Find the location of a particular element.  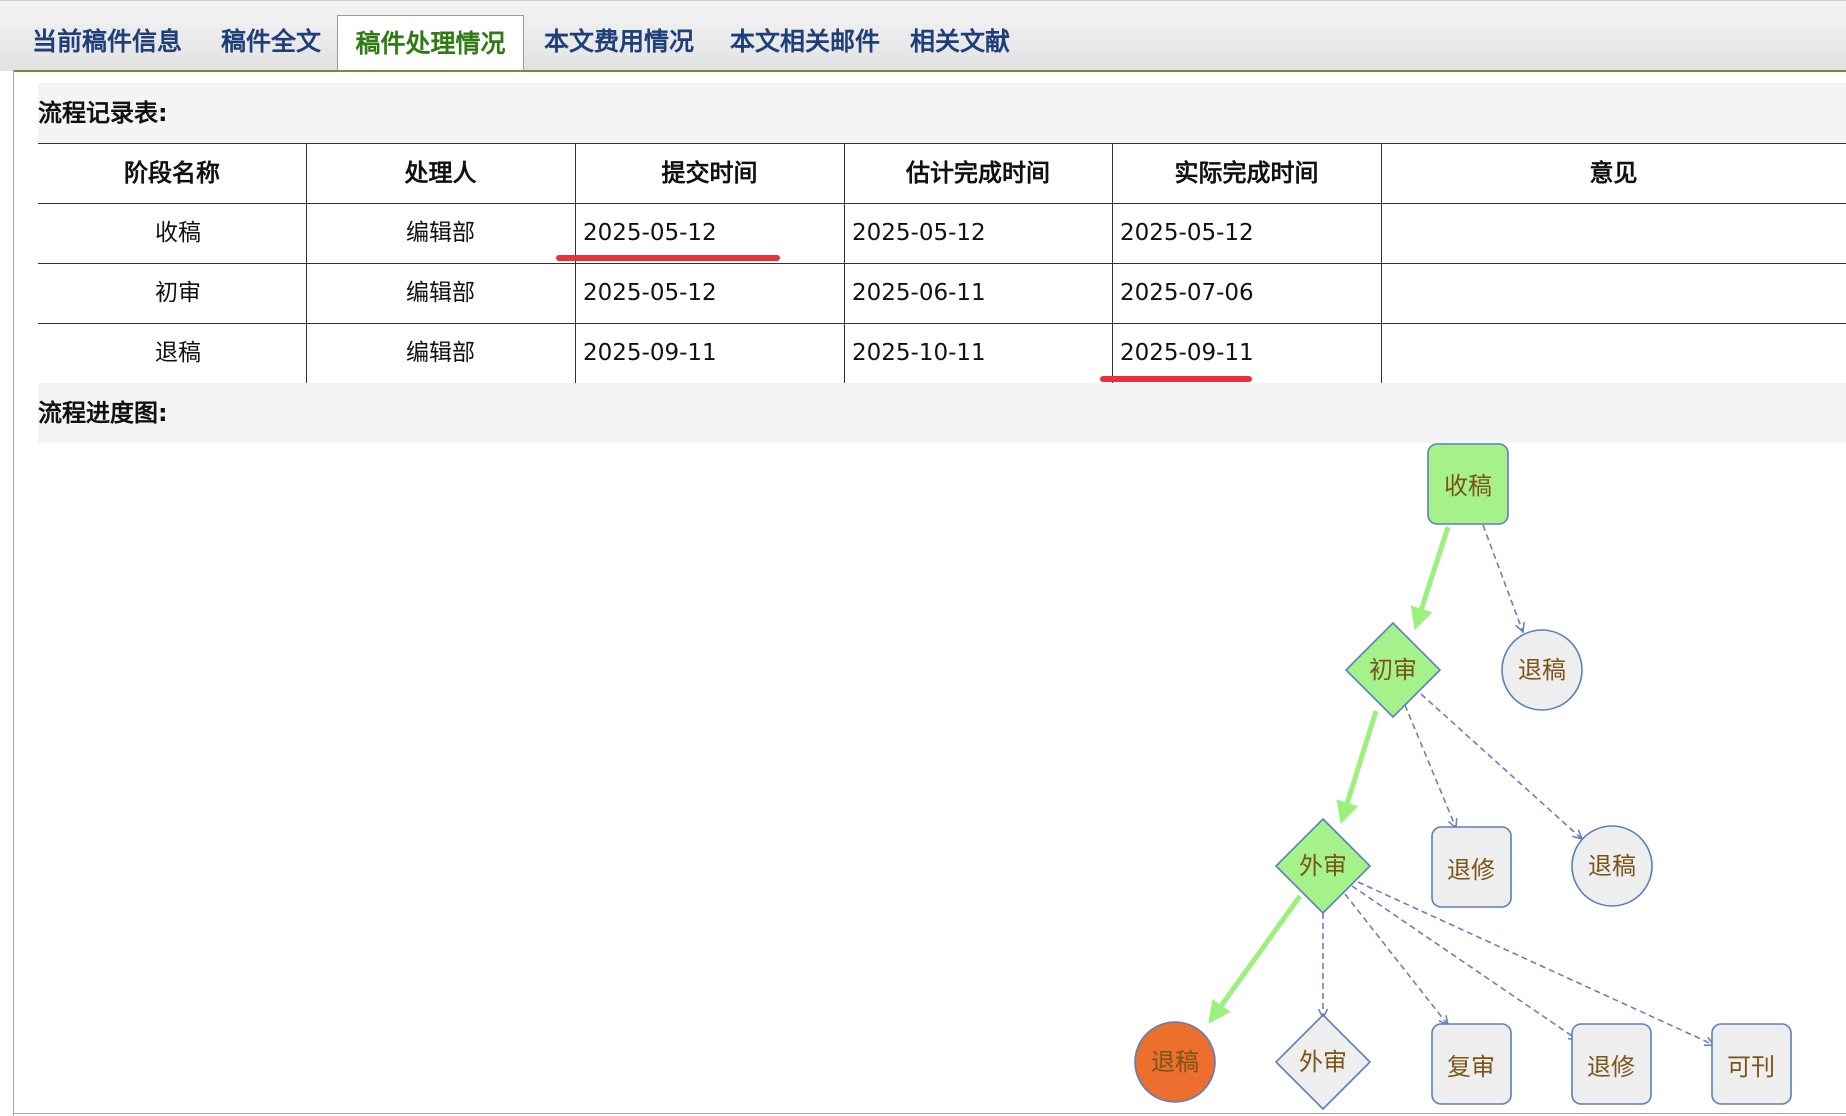

flow-node-label: 可刊 is located at coordinates (1751, 1067).